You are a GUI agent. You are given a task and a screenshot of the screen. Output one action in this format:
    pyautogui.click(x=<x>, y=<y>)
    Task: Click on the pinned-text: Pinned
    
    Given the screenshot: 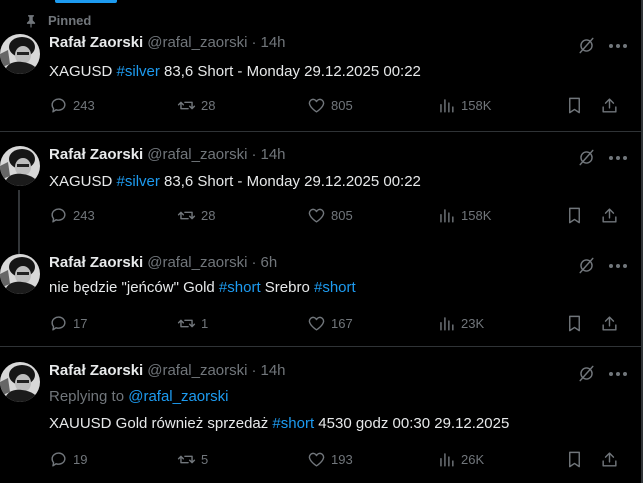 What is the action you would take?
    pyautogui.click(x=70, y=20)
    